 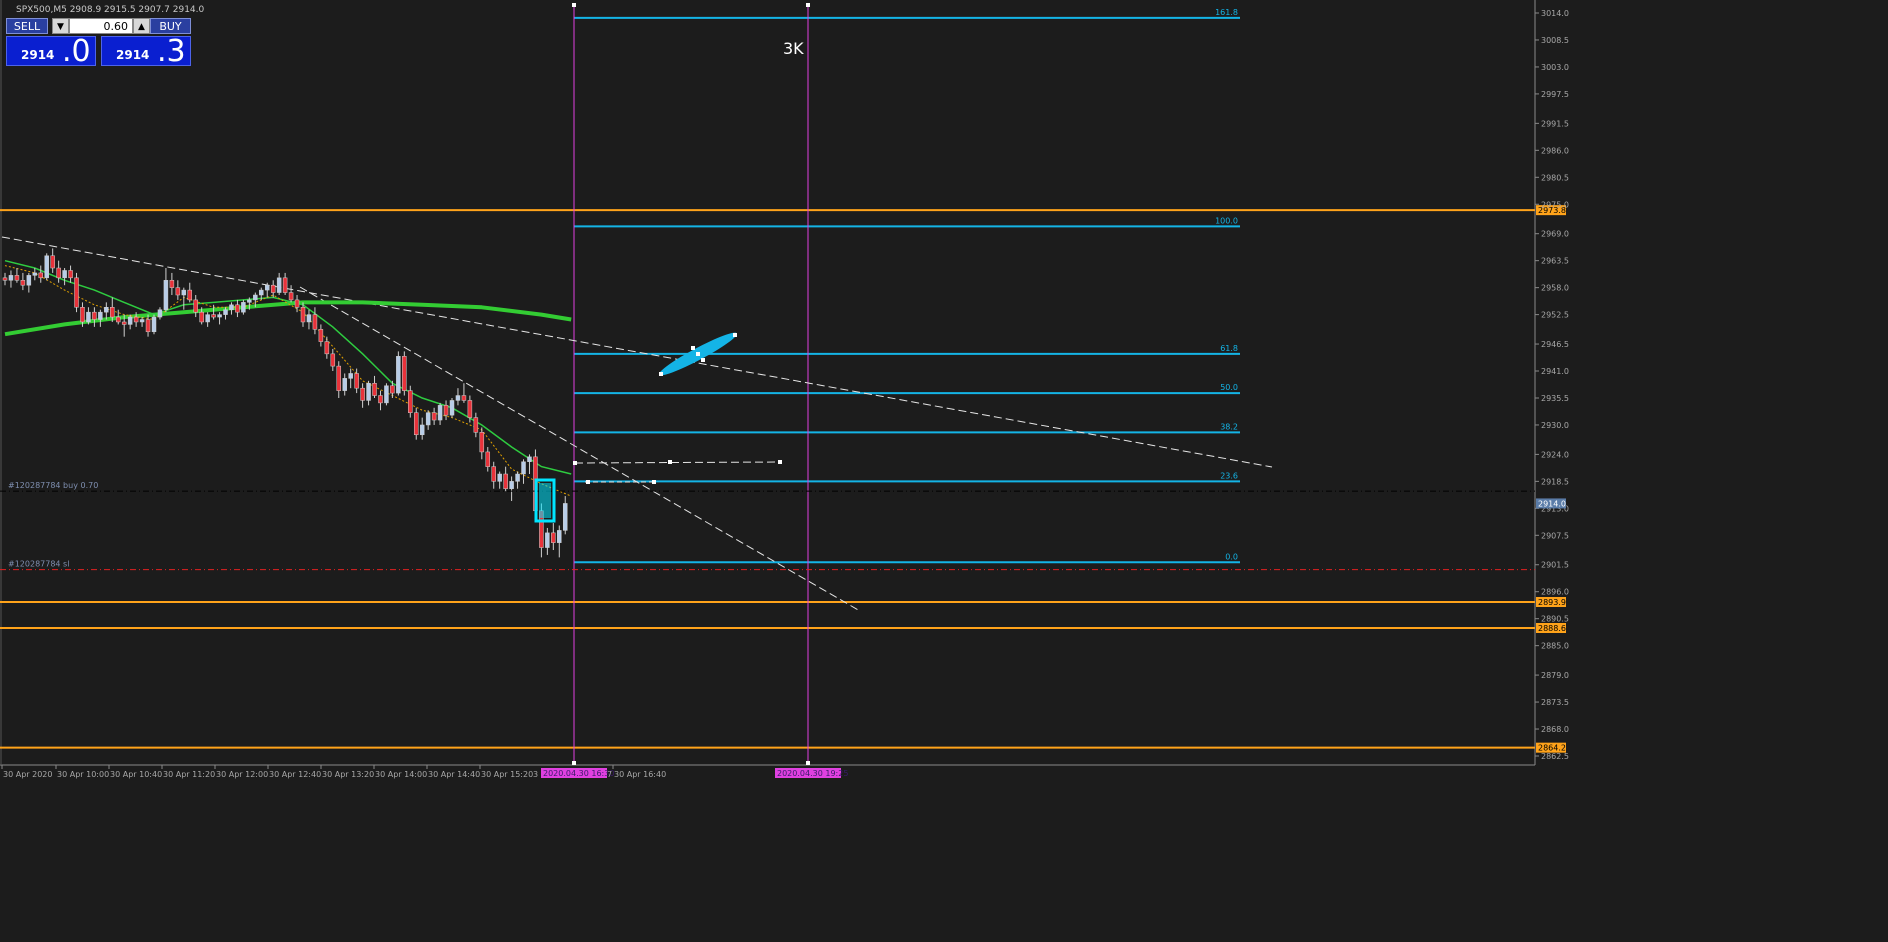 I want to click on y-tick-label: 2930.0, so click(x=1555, y=425).